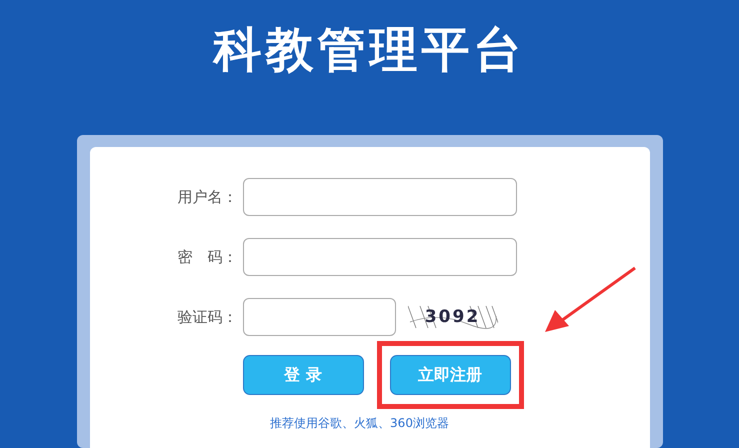  What do you see at coordinates (359, 423) in the screenshot?
I see `browser-hint: 推荐使用谷歌、火狐、360浏览器` at bounding box center [359, 423].